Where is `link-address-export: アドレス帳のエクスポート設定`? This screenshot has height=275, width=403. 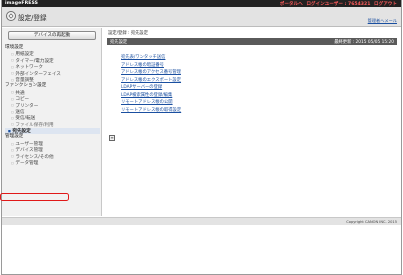 link-address-export: アドレス帳のエクスポート設定 is located at coordinates (241, 81).